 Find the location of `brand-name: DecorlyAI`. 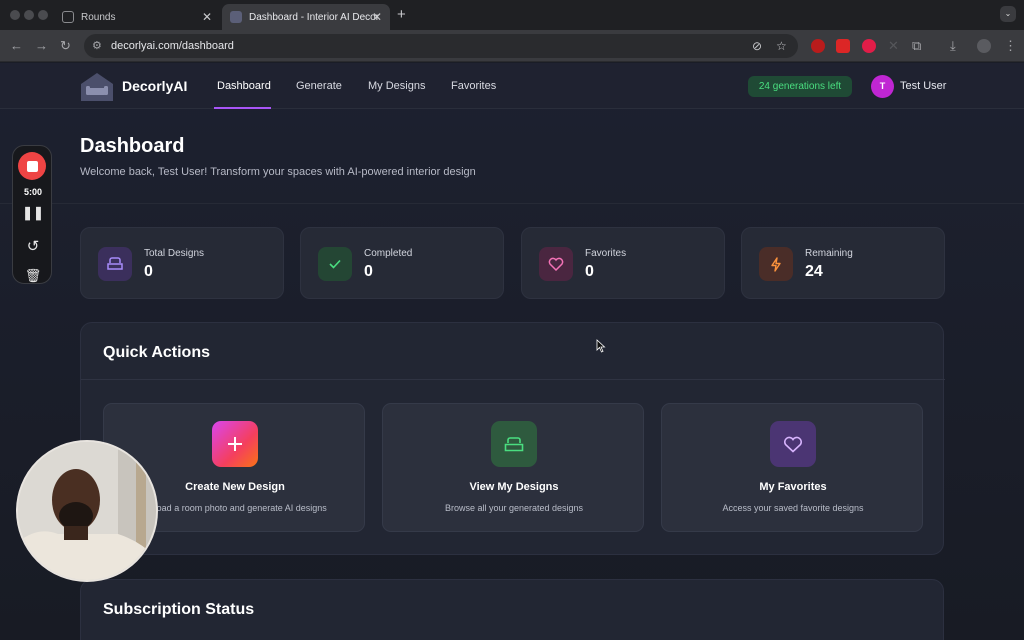

brand-name: DecorlyAI is located at coordinates (154, 86).